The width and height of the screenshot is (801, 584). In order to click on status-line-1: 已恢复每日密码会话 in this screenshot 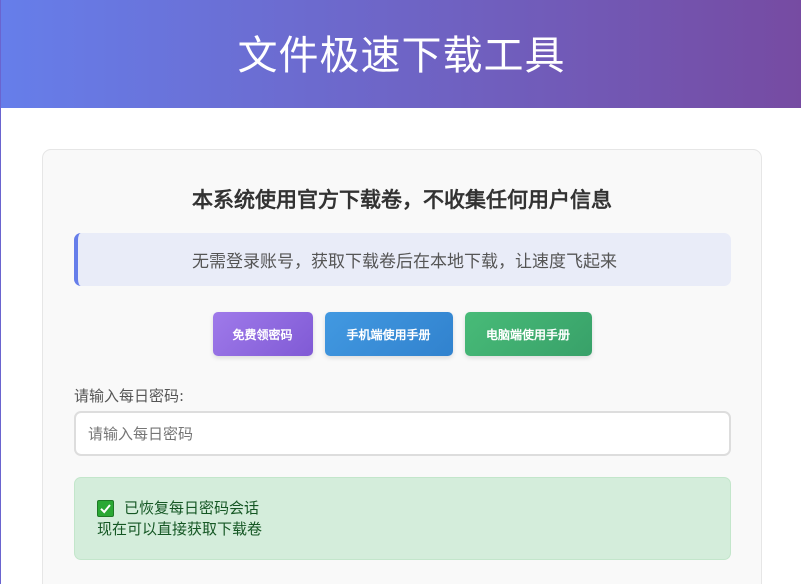, I will do `click(413, 508)`.